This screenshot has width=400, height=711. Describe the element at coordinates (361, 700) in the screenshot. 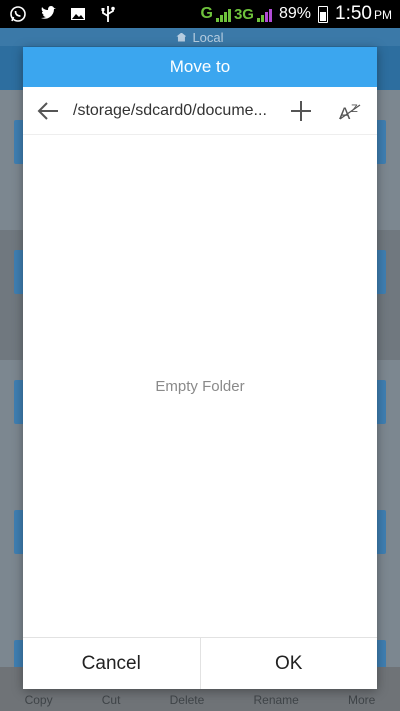

I see `more-action: More` at that location.